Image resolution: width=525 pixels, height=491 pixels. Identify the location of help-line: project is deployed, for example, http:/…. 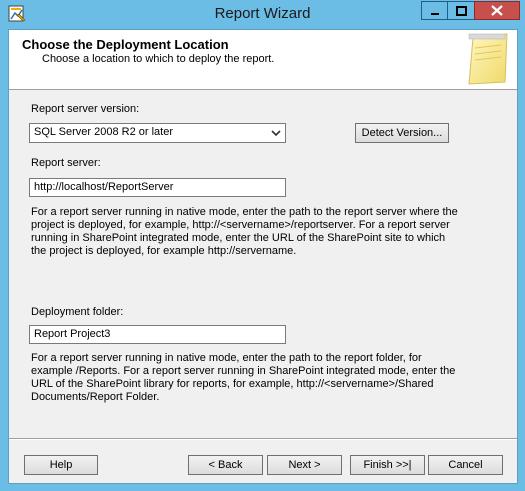
(240, 225).